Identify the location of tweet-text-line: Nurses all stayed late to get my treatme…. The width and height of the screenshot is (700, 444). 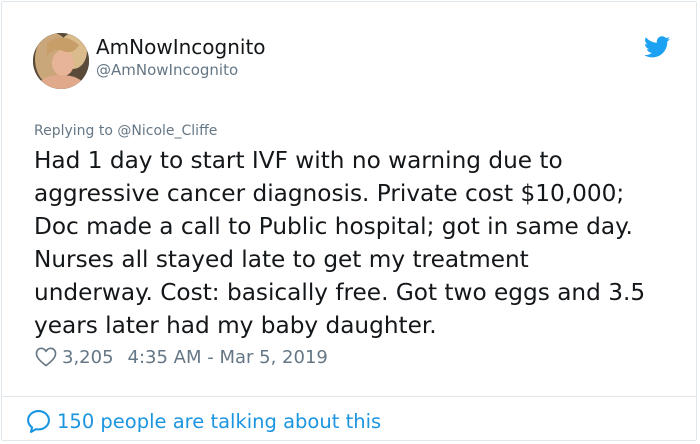
(281, 259).